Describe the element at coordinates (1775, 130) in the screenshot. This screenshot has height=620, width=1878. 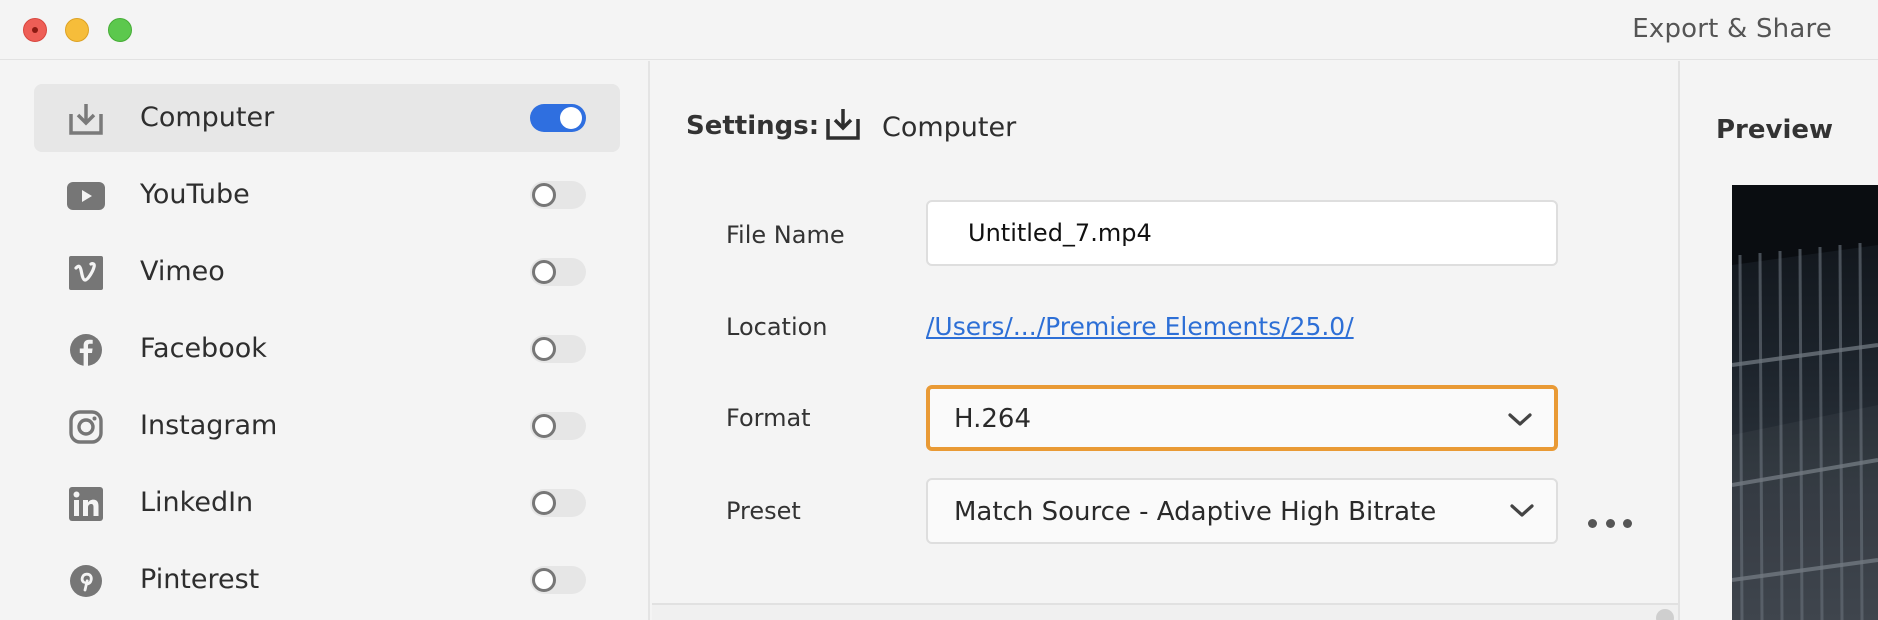
I see `preview-title: Preview` at that location.